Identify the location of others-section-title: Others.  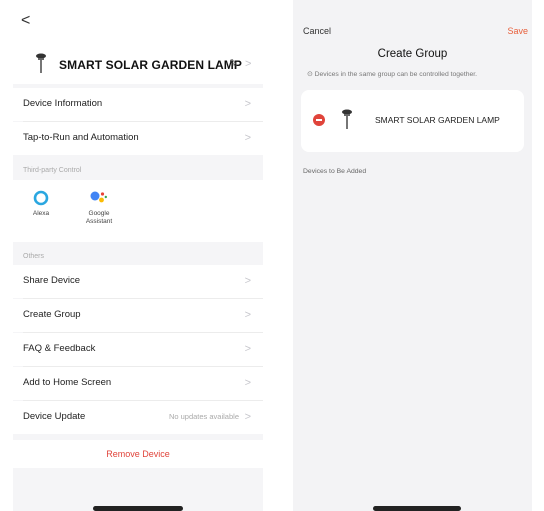
(34, 256).